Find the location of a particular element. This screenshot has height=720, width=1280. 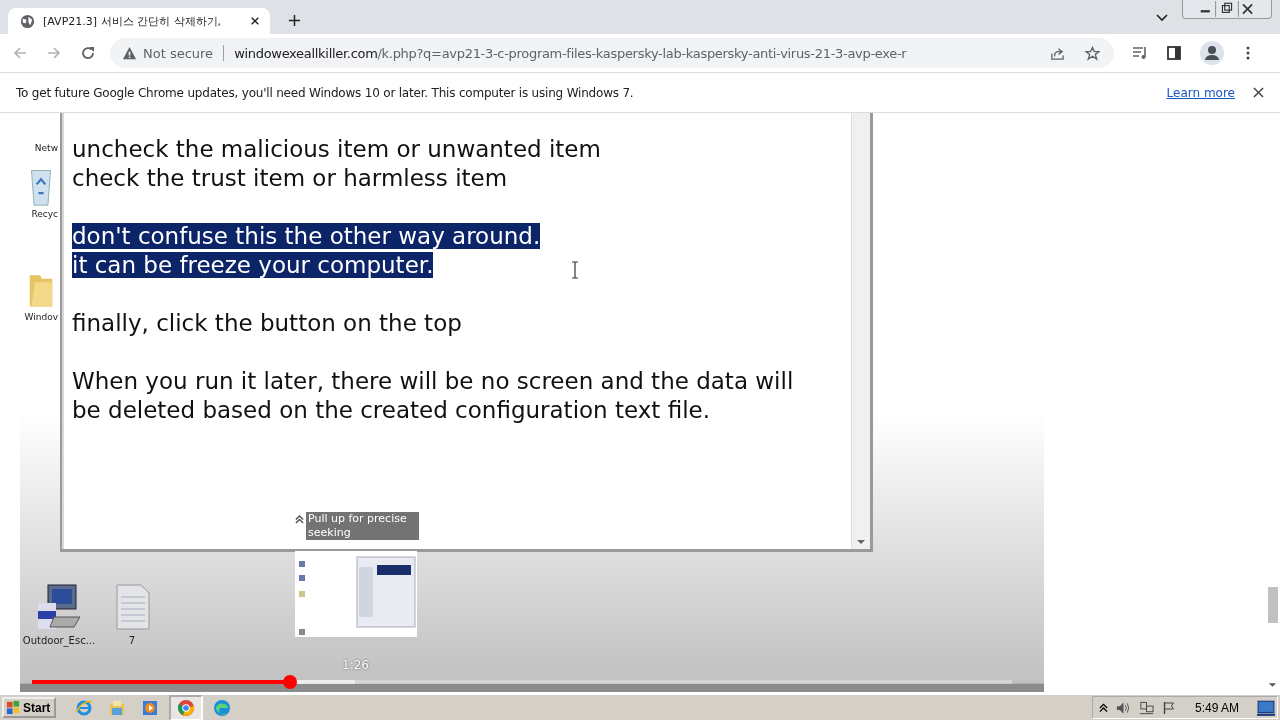

seek-hint: Pull up for precise seeking is located at coordinates (362, 526).